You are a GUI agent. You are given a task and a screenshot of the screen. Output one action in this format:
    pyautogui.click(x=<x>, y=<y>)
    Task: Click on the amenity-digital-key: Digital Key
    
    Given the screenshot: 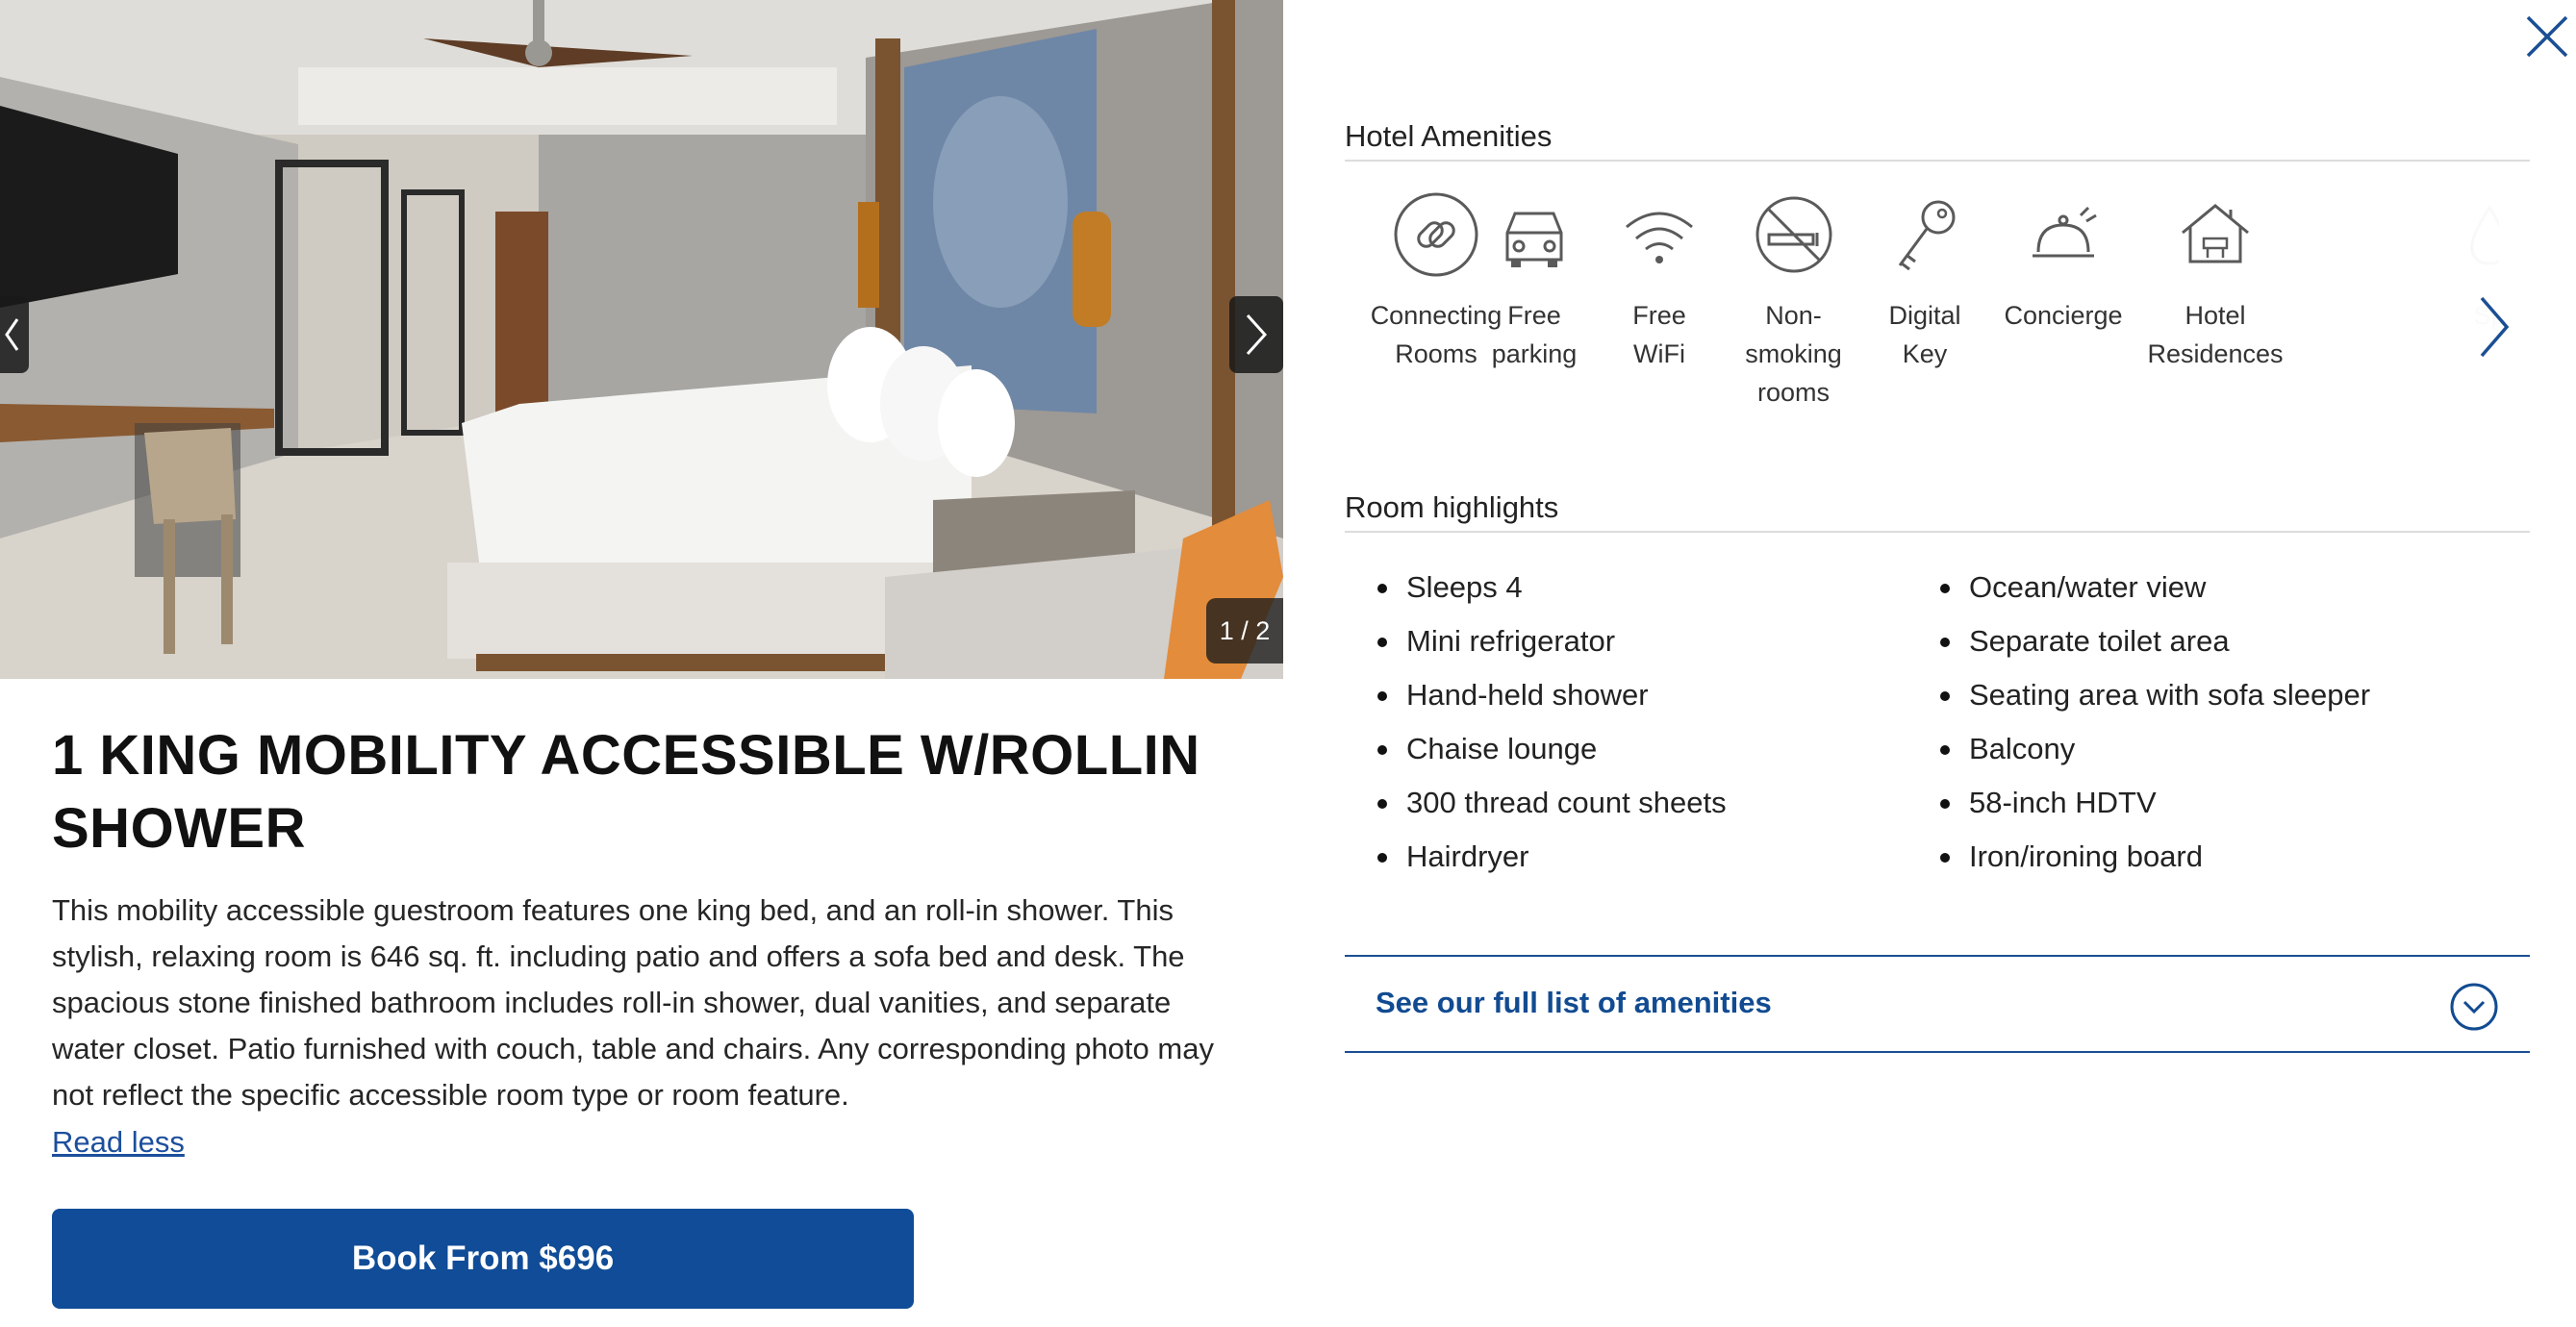 What is the action you would take?
    pyautogui.click(x=1925, y=280)
    